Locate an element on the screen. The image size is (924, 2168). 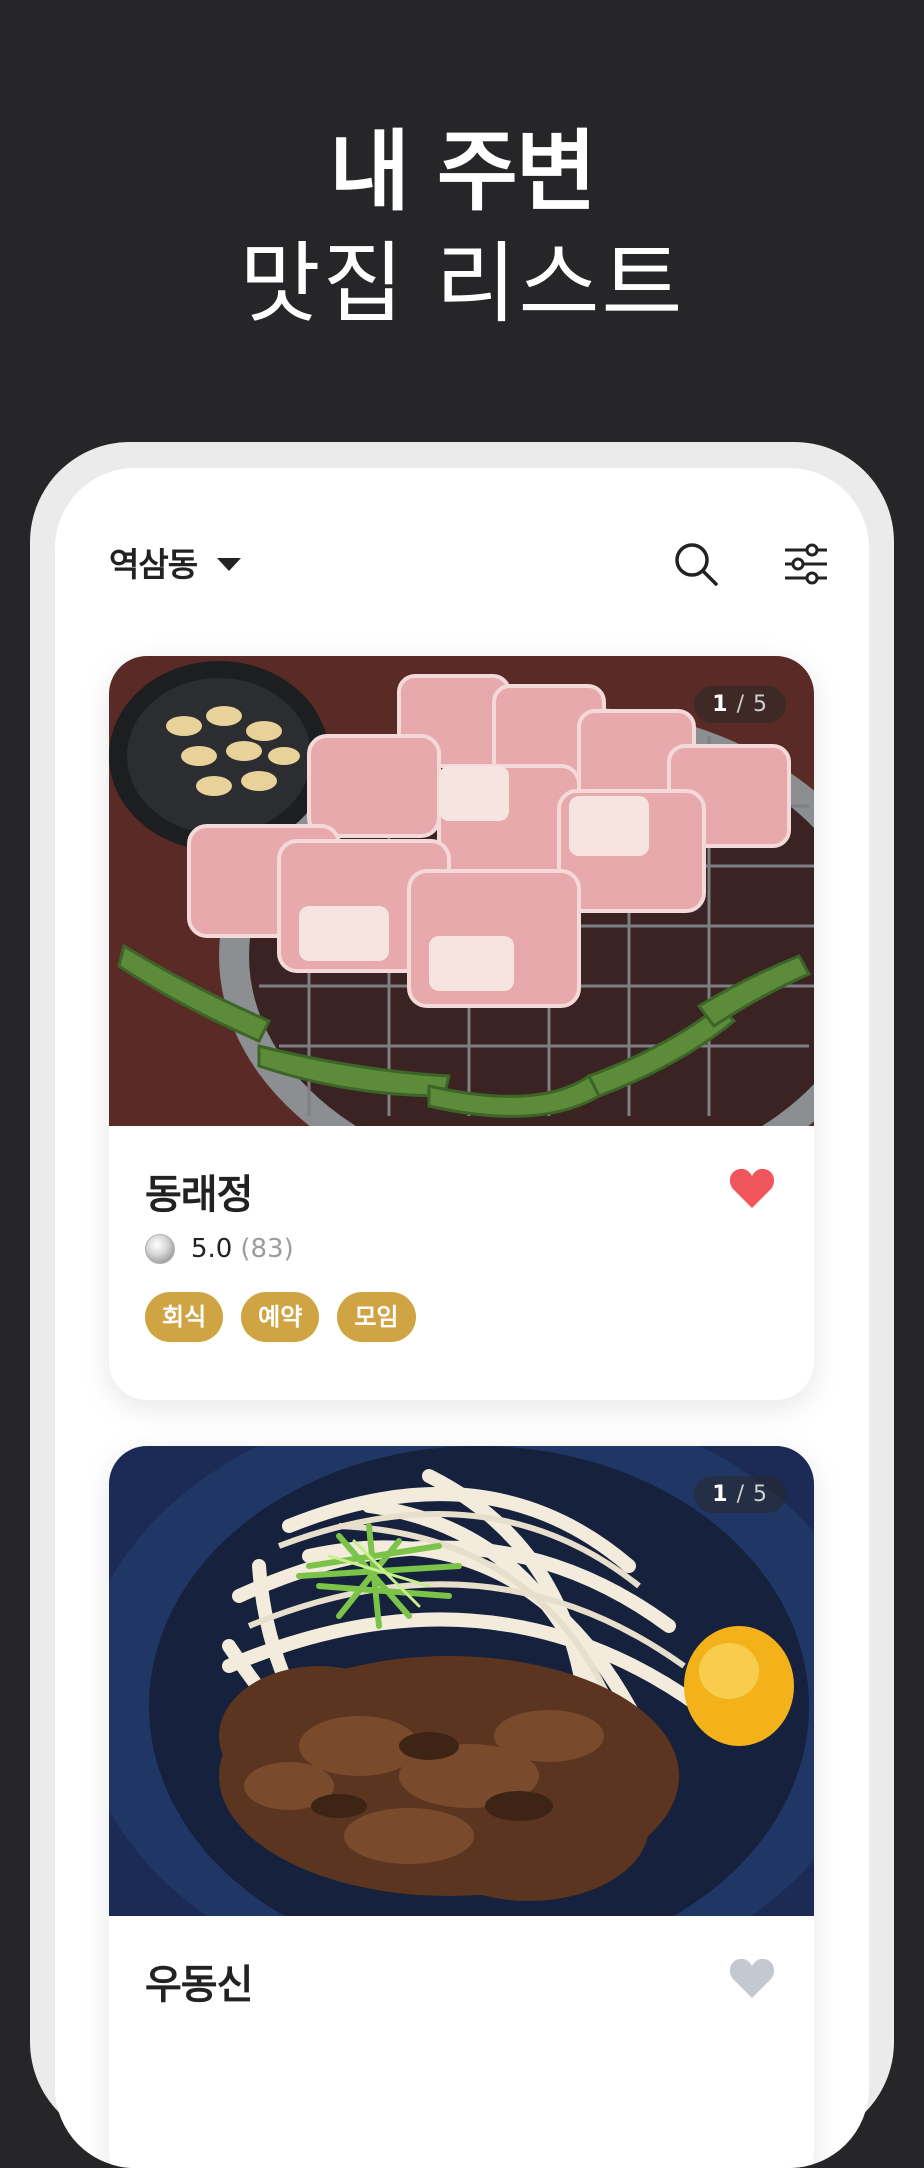
app-header: 역삼동 is located at coordinates (462, 553).